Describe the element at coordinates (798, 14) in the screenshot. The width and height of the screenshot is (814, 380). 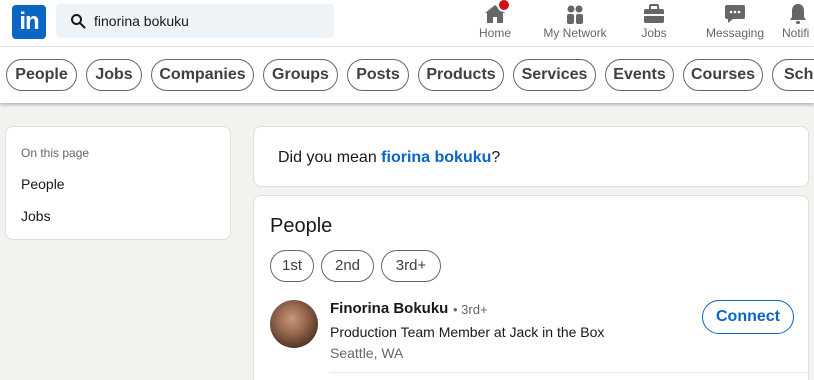
I see `bell-icon` at that location.